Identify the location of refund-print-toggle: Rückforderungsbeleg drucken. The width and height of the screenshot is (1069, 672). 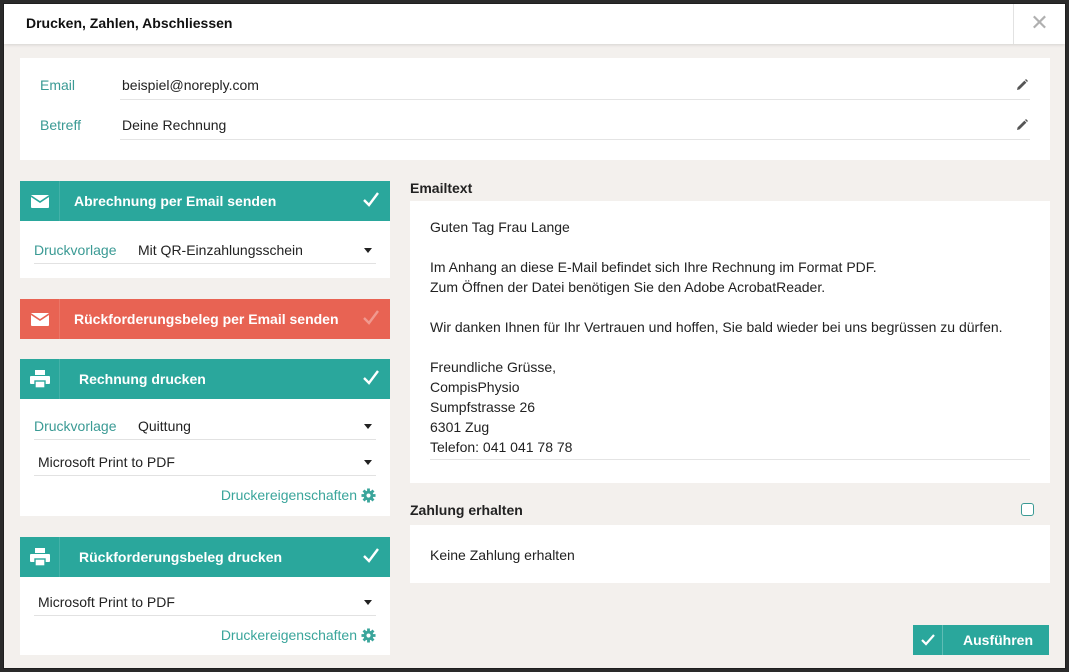
(205, 557).